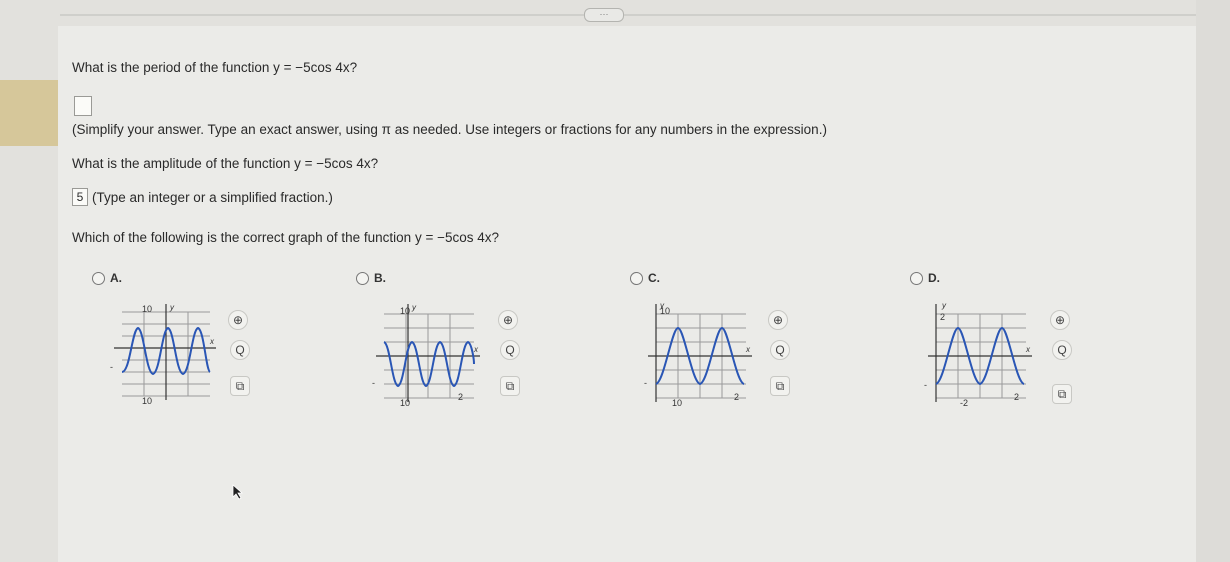 This screenshot has height=562, width=1230. I want to click on mouse-cursor-icon, so click(238, 492).